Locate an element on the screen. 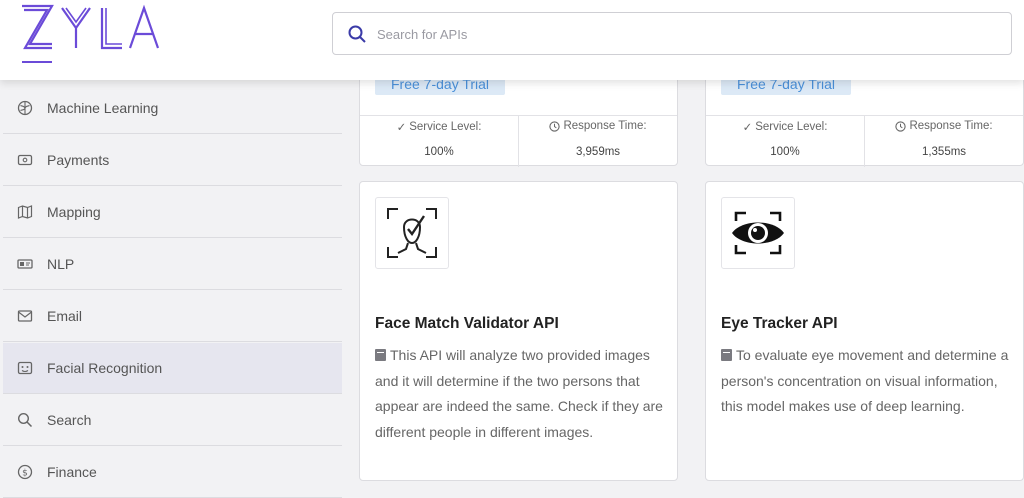  sidebar-item-label: Machine Learning is located at coordinates (103, 108).